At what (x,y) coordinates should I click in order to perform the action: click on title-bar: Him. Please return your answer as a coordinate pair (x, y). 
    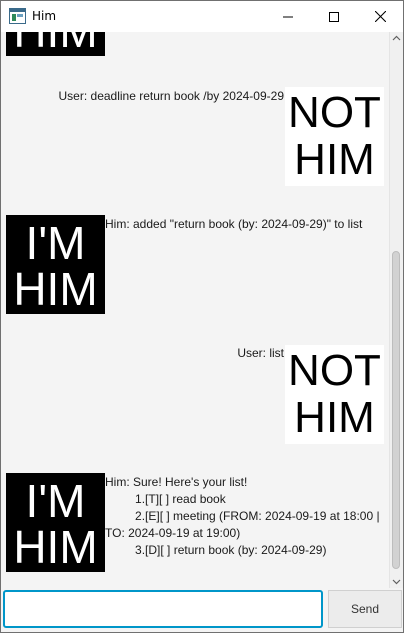
    Looking at the image, I should click on (202, 16).